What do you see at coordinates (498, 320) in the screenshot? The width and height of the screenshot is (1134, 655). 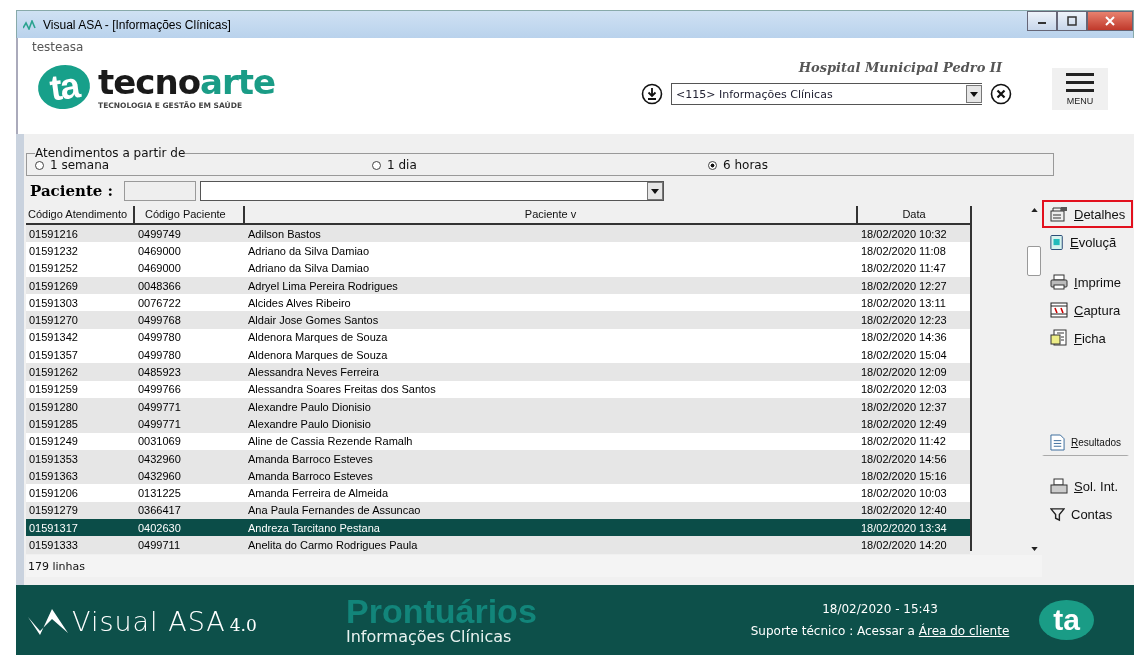 I see `table-row: 01591270 0499768 Aldair Jose Gomes Santos 18/02/2020 12:23` at bounding box center [498, 320].